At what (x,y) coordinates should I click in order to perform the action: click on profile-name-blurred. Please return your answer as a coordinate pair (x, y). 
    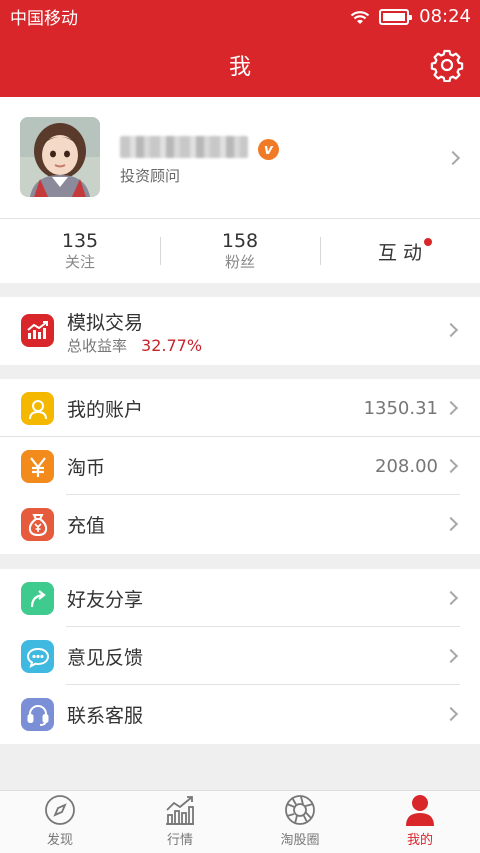
    Looking at the image, I should click on (184, 147).